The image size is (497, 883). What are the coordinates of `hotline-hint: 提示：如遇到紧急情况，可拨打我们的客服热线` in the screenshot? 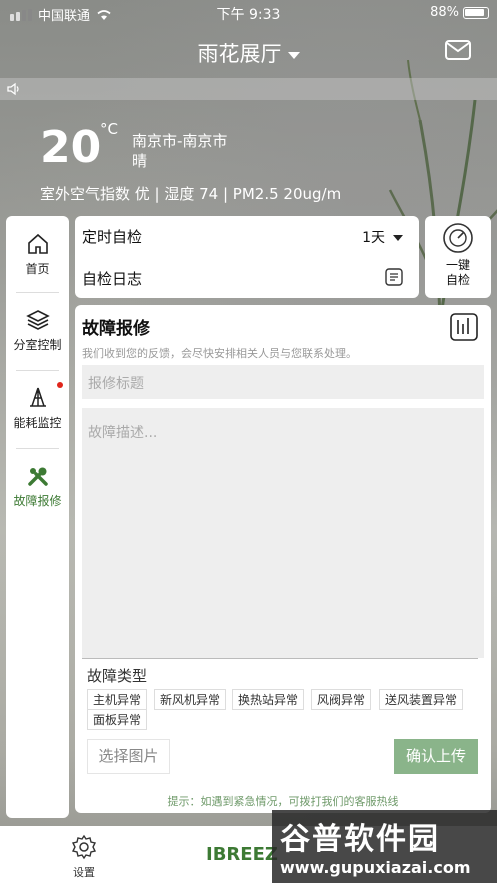 It's located at (283, 801).